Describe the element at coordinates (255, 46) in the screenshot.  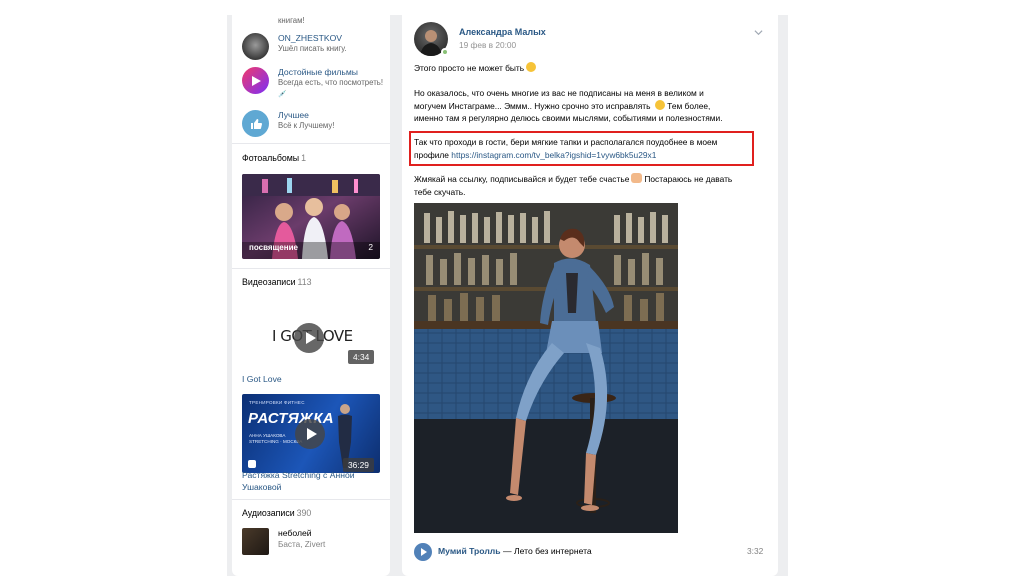
I see `group-avatar` at that location.